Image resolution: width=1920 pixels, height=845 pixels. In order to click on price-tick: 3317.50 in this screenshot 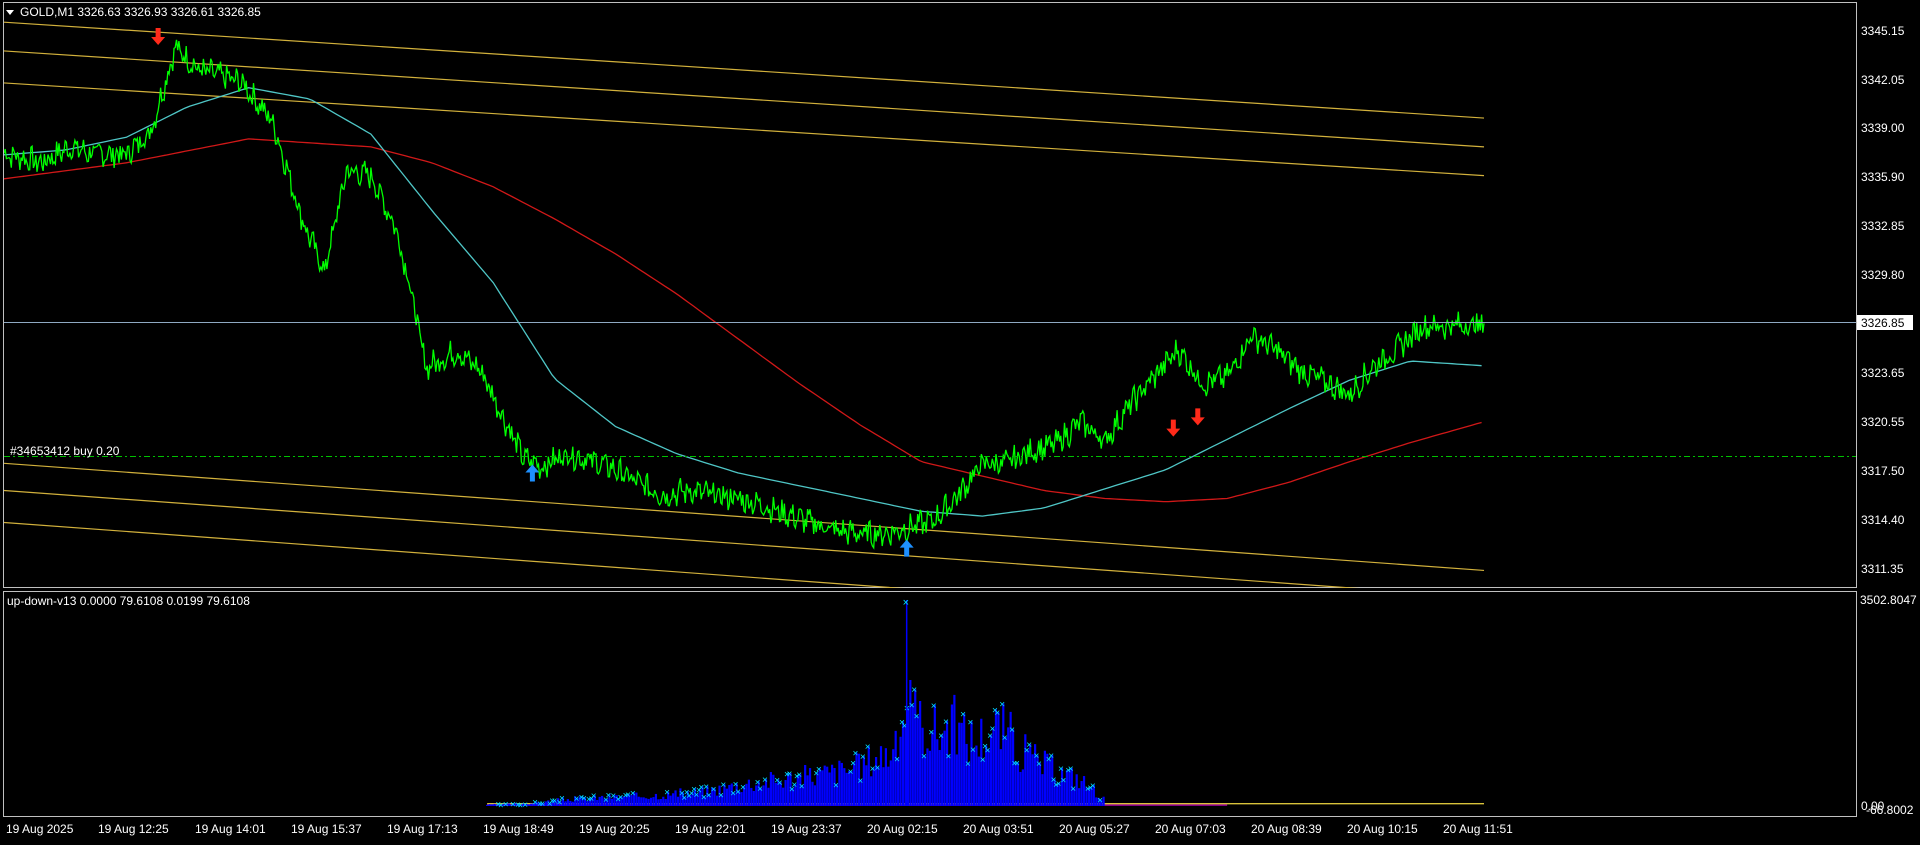, I will do `click(1883, 471)`.